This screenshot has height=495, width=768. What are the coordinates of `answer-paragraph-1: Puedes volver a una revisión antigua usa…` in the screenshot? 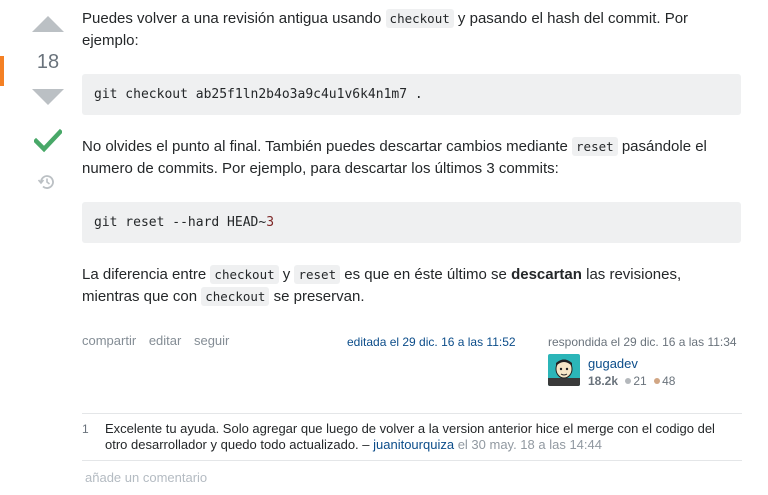 It's located at (412, 30).